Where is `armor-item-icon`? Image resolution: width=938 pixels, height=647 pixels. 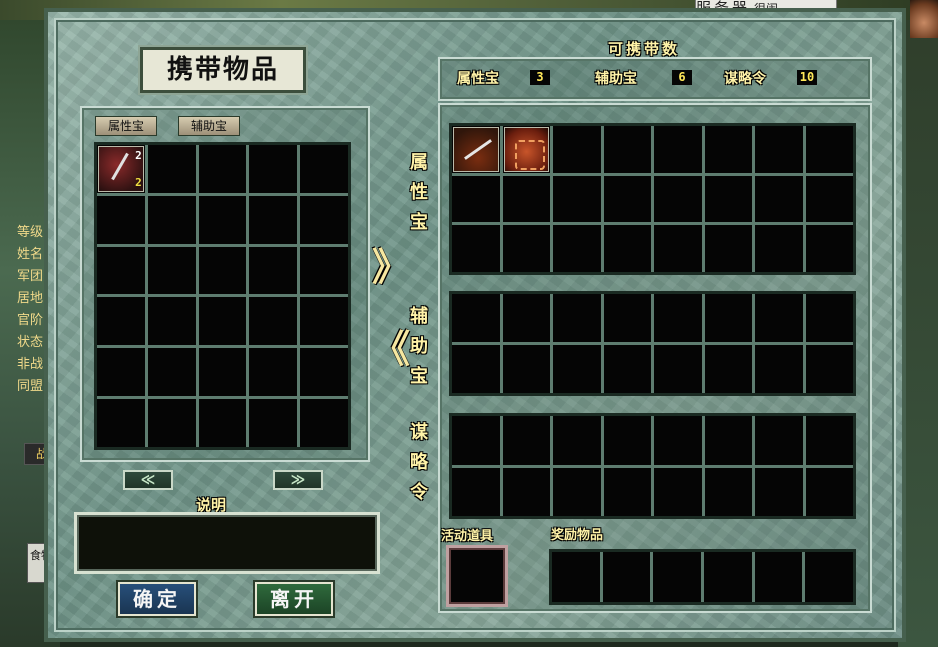
armor-item-icon is located at coordinates (526, 149).